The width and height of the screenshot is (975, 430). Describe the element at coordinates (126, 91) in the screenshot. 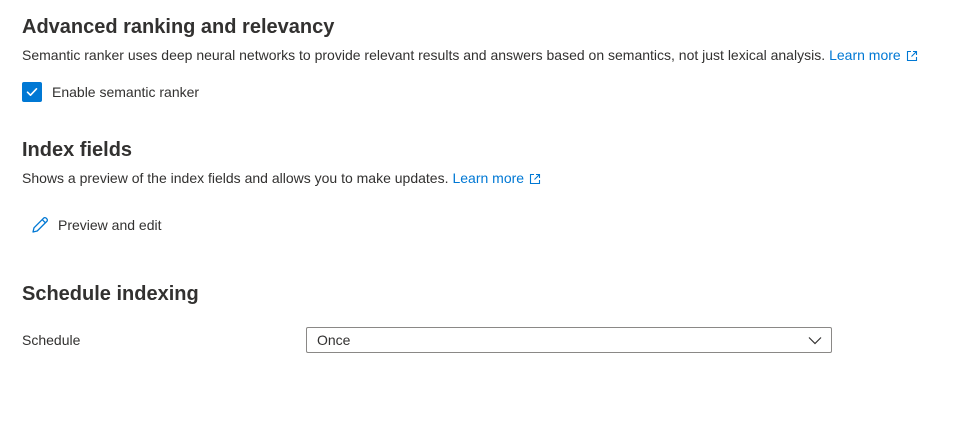

I see `semantic-ranker-label: Enable semantic ranker` at that location.